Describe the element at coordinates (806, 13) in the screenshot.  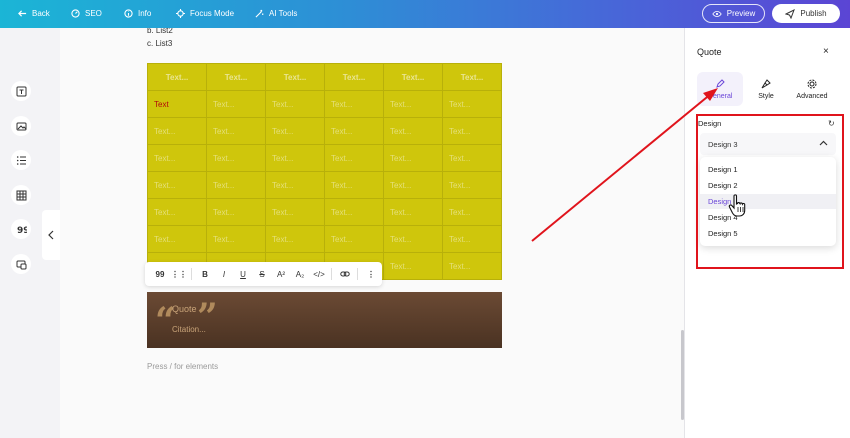
I see `publish-button: Publish` at that location.